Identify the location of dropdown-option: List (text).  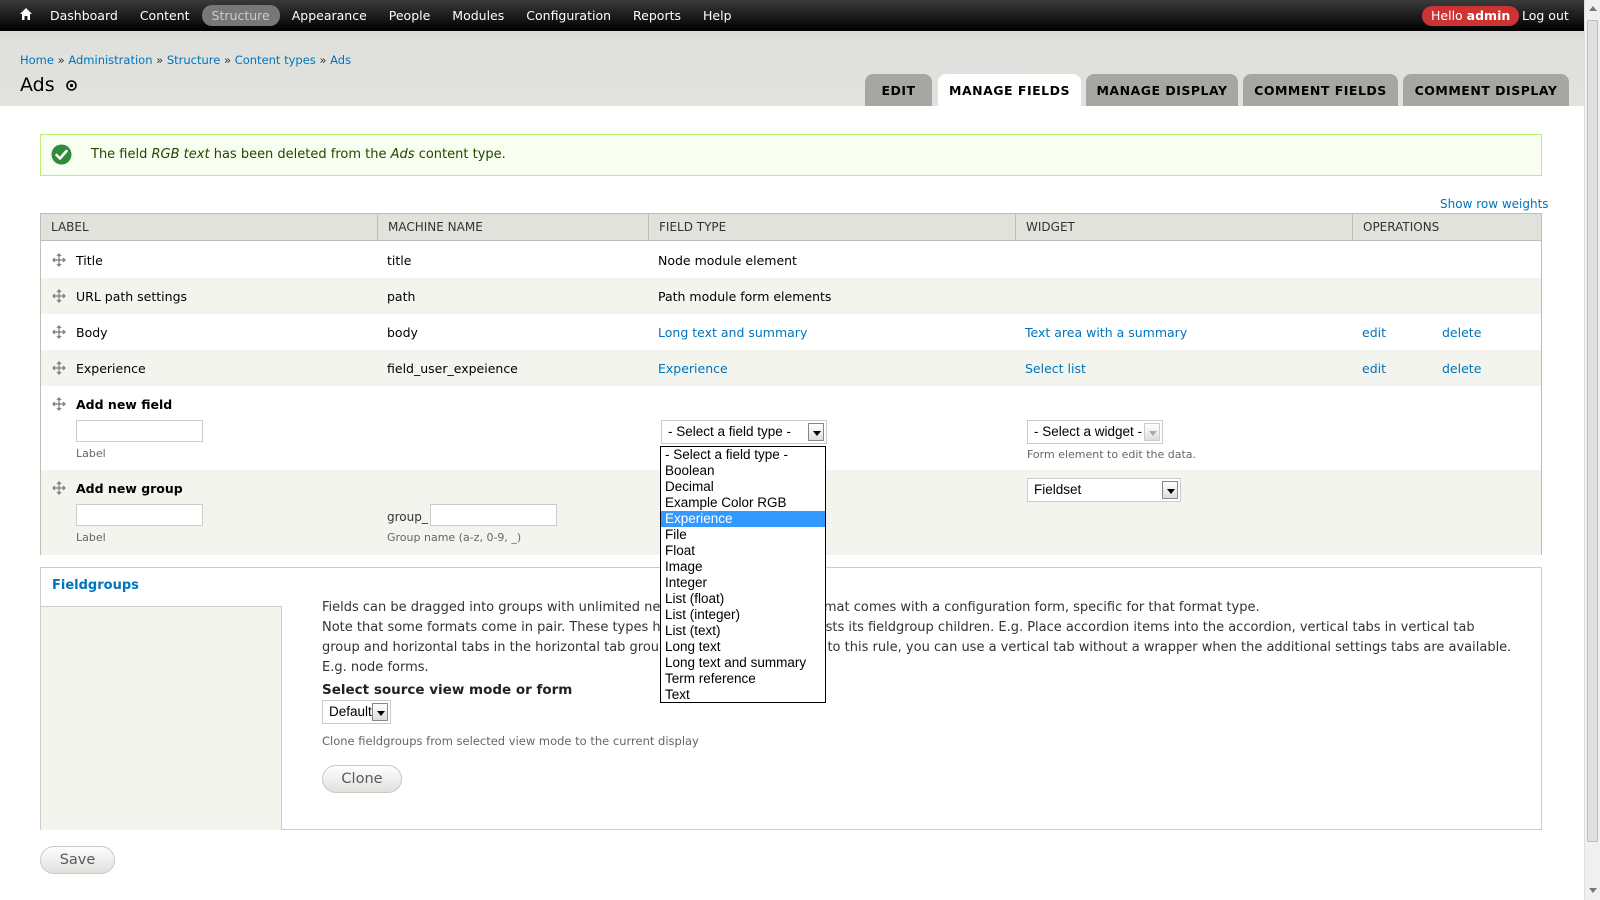
(743, 631).